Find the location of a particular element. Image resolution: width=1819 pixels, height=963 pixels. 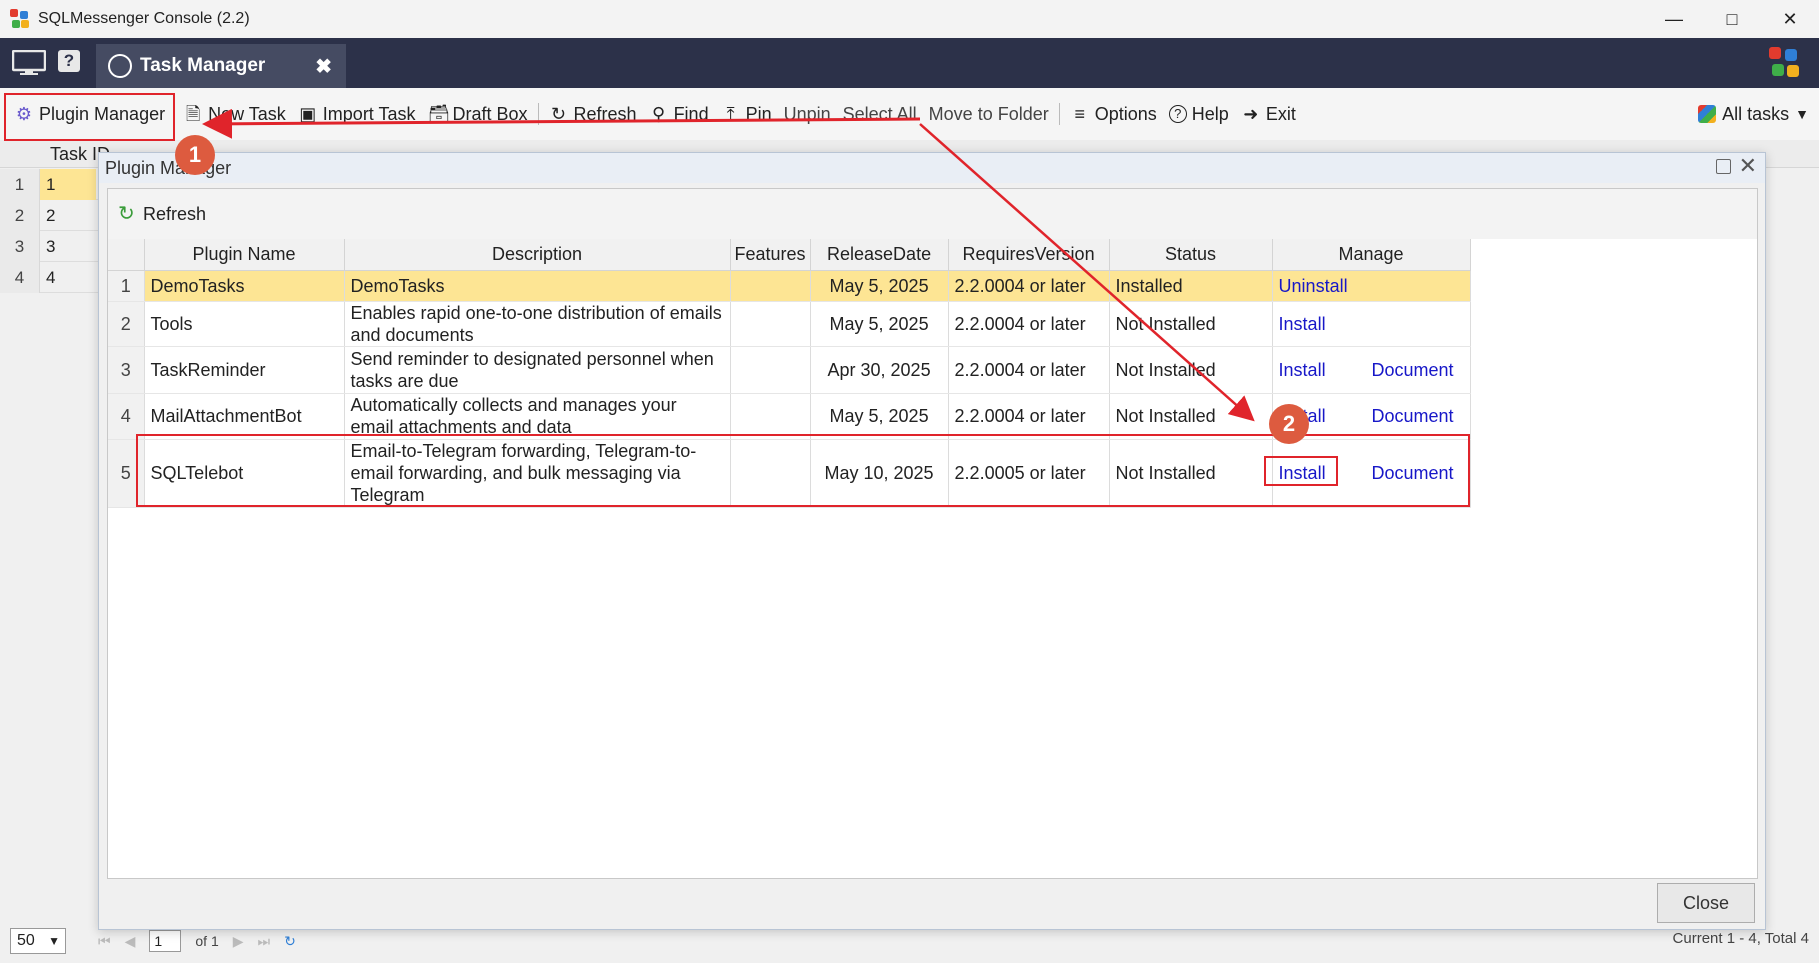

new-task-button: 🗎 New Task is located at coordinates (234, 114).